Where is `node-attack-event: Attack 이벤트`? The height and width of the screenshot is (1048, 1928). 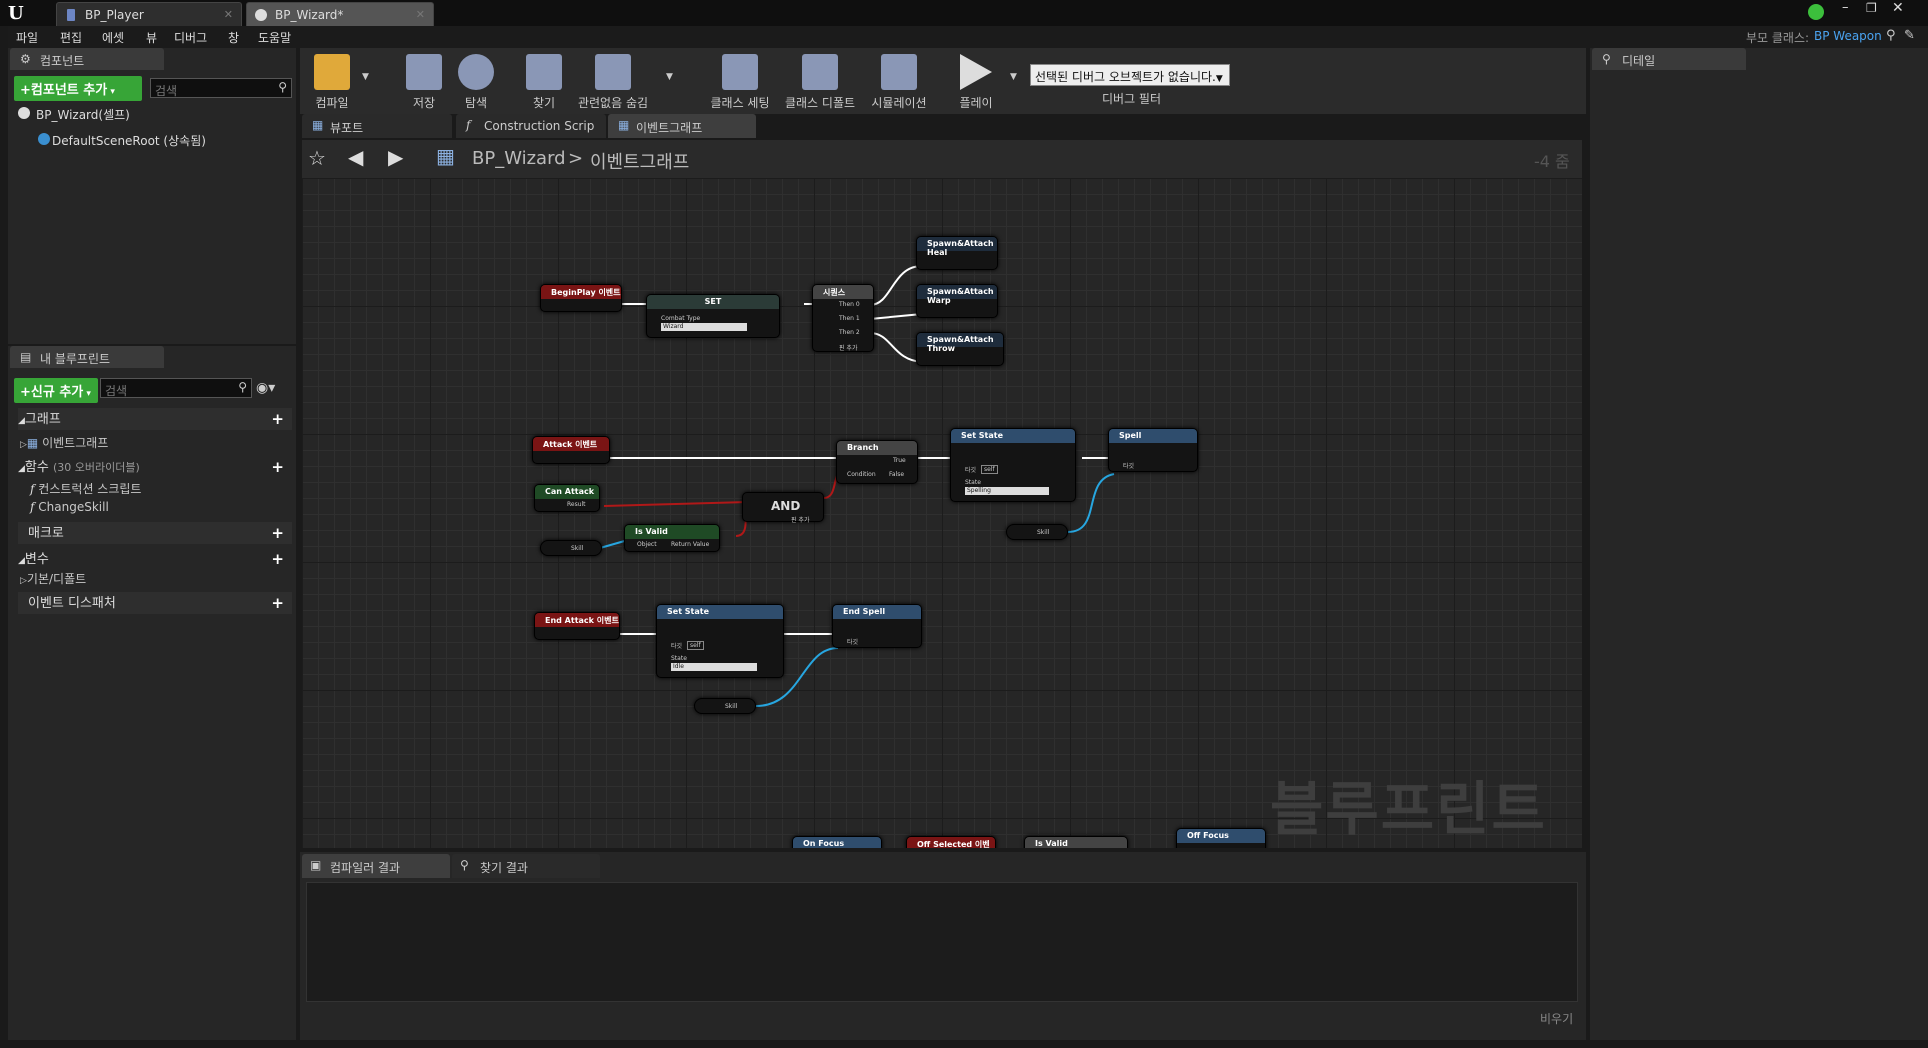 node-attack-event: Attack 이벤트 is located at coordinates (571, 450).